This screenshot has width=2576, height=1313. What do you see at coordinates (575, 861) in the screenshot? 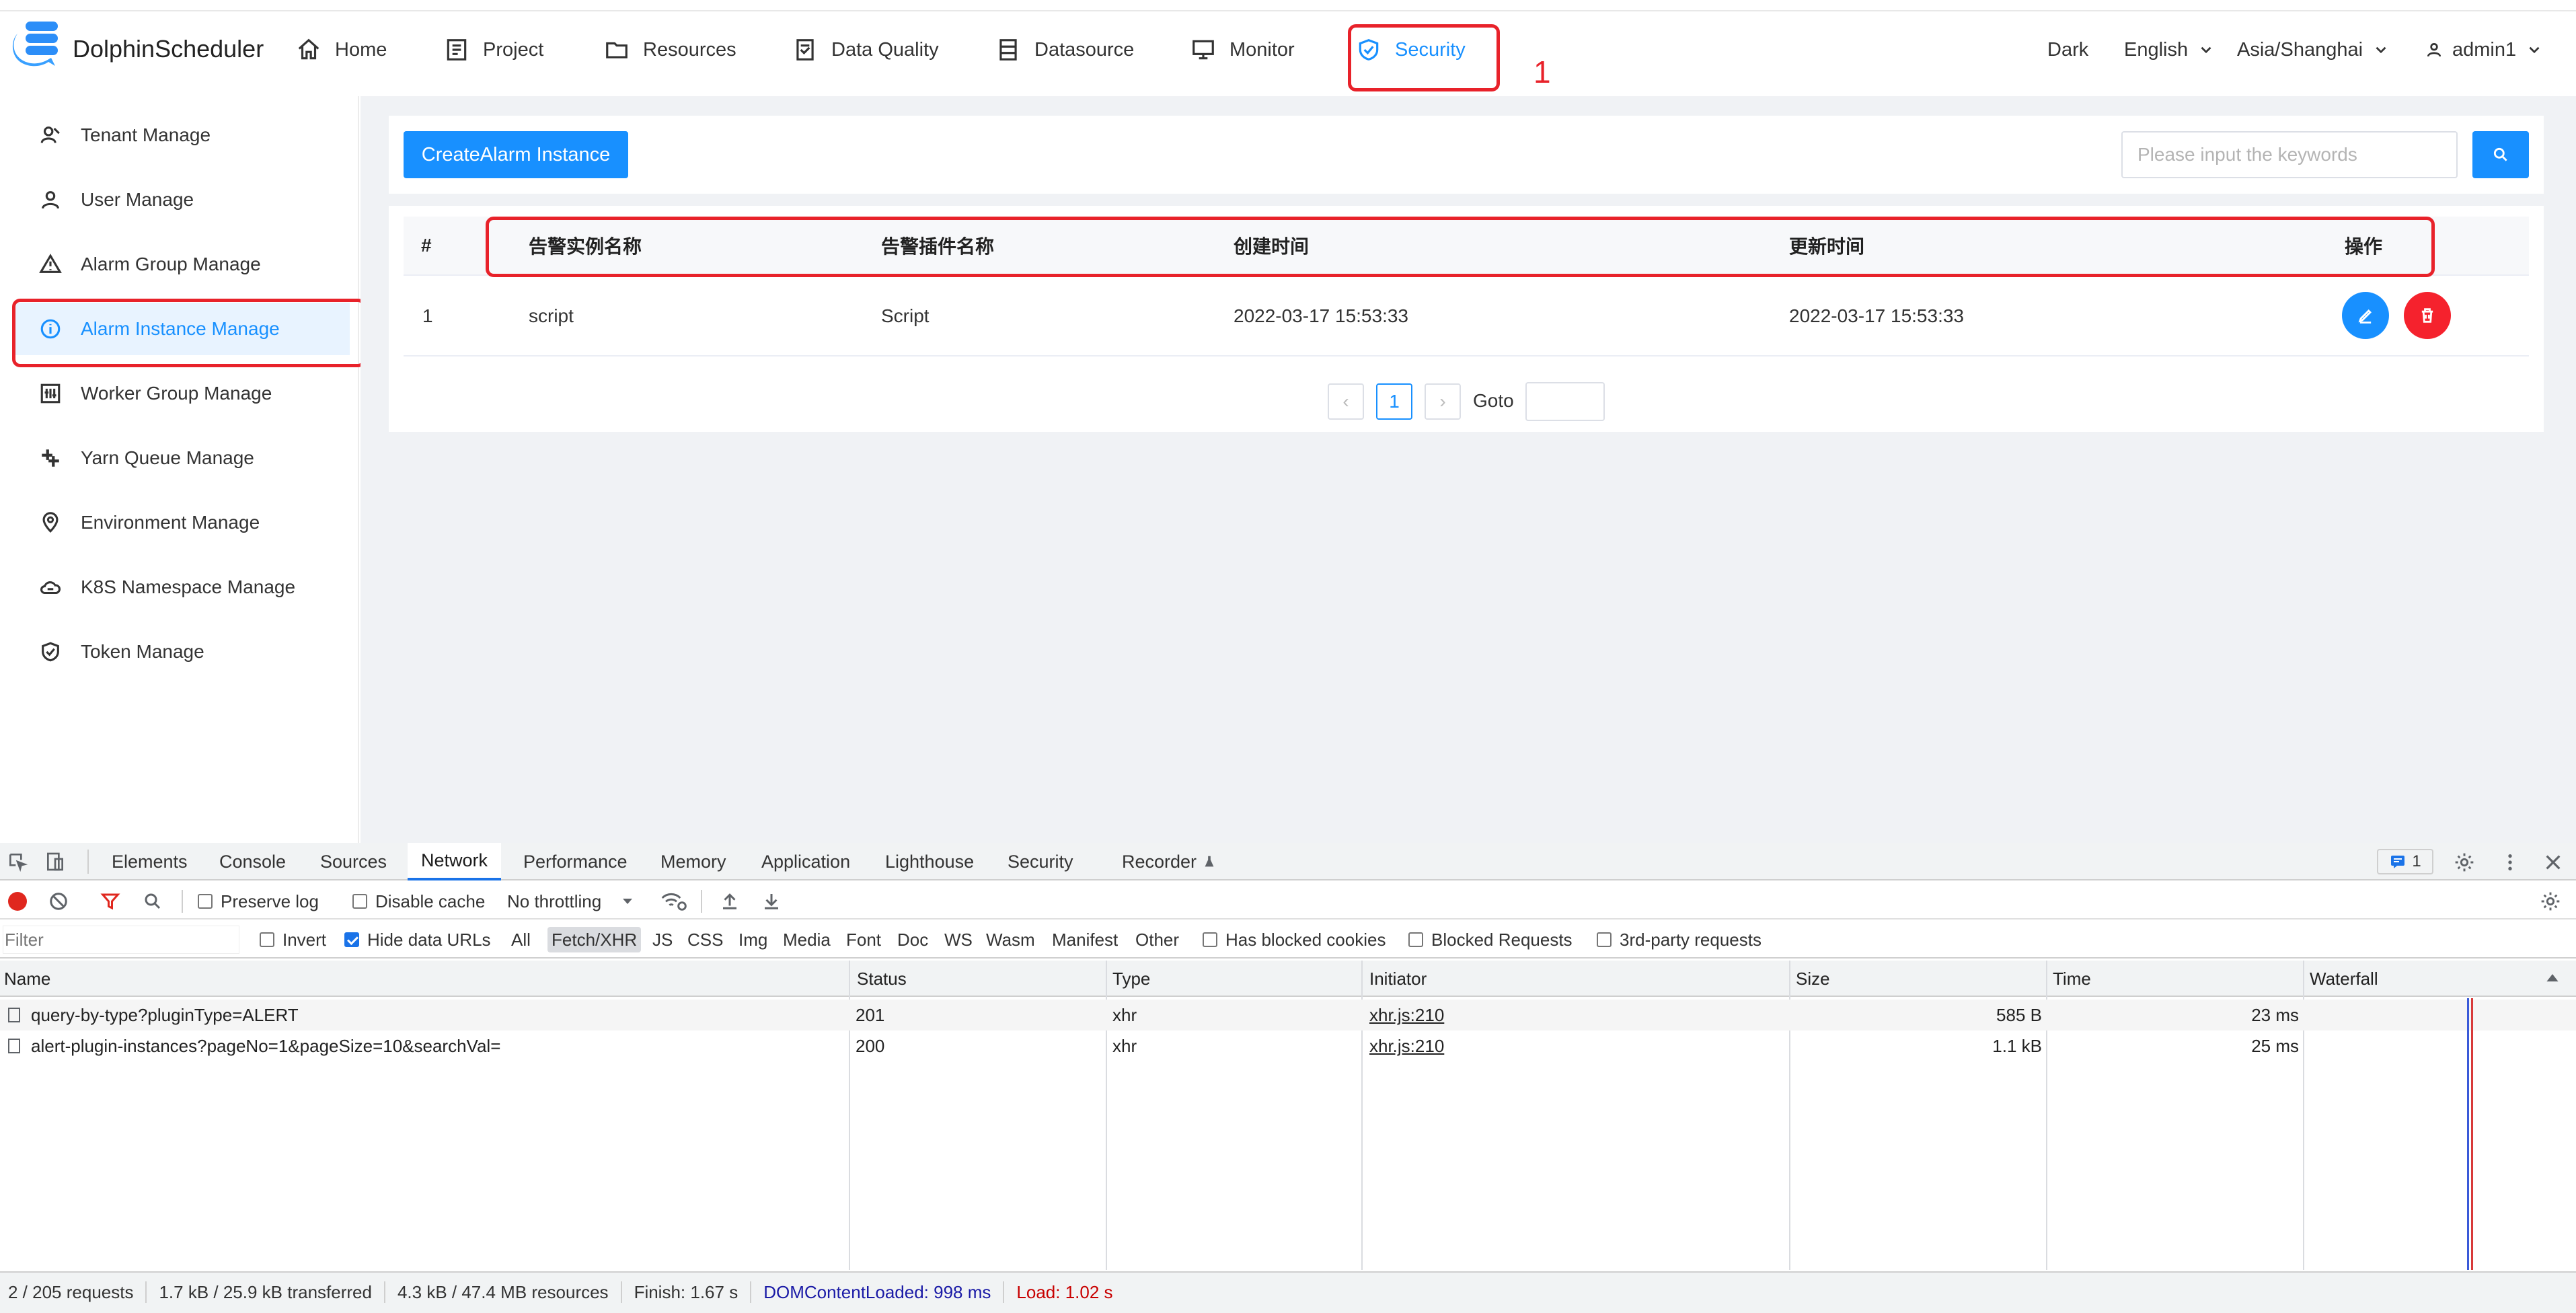
I see `devtools-tab-performance: Performance` at bounding box center [575, 861].